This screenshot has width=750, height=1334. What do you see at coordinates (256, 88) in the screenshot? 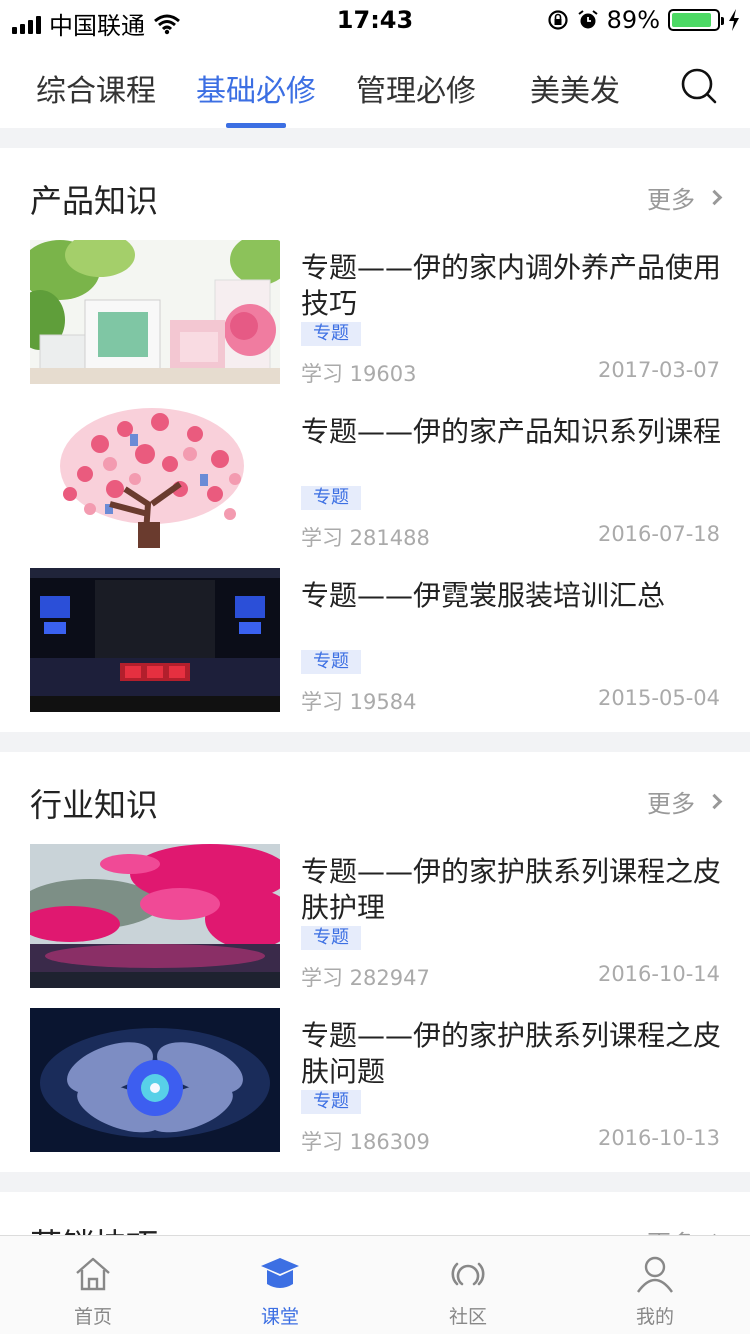
I see `tab-basic-required: 基础必修` at bounding box center [256, 88].